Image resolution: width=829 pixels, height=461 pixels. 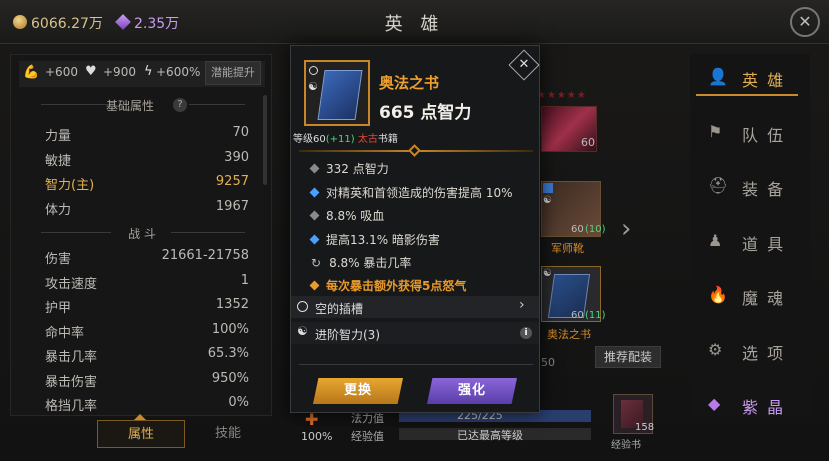 What do you see at coordinates (71, 406) in the screenshot?
I see `stat-label: 格挡几率` at bounding box center [71, 406].